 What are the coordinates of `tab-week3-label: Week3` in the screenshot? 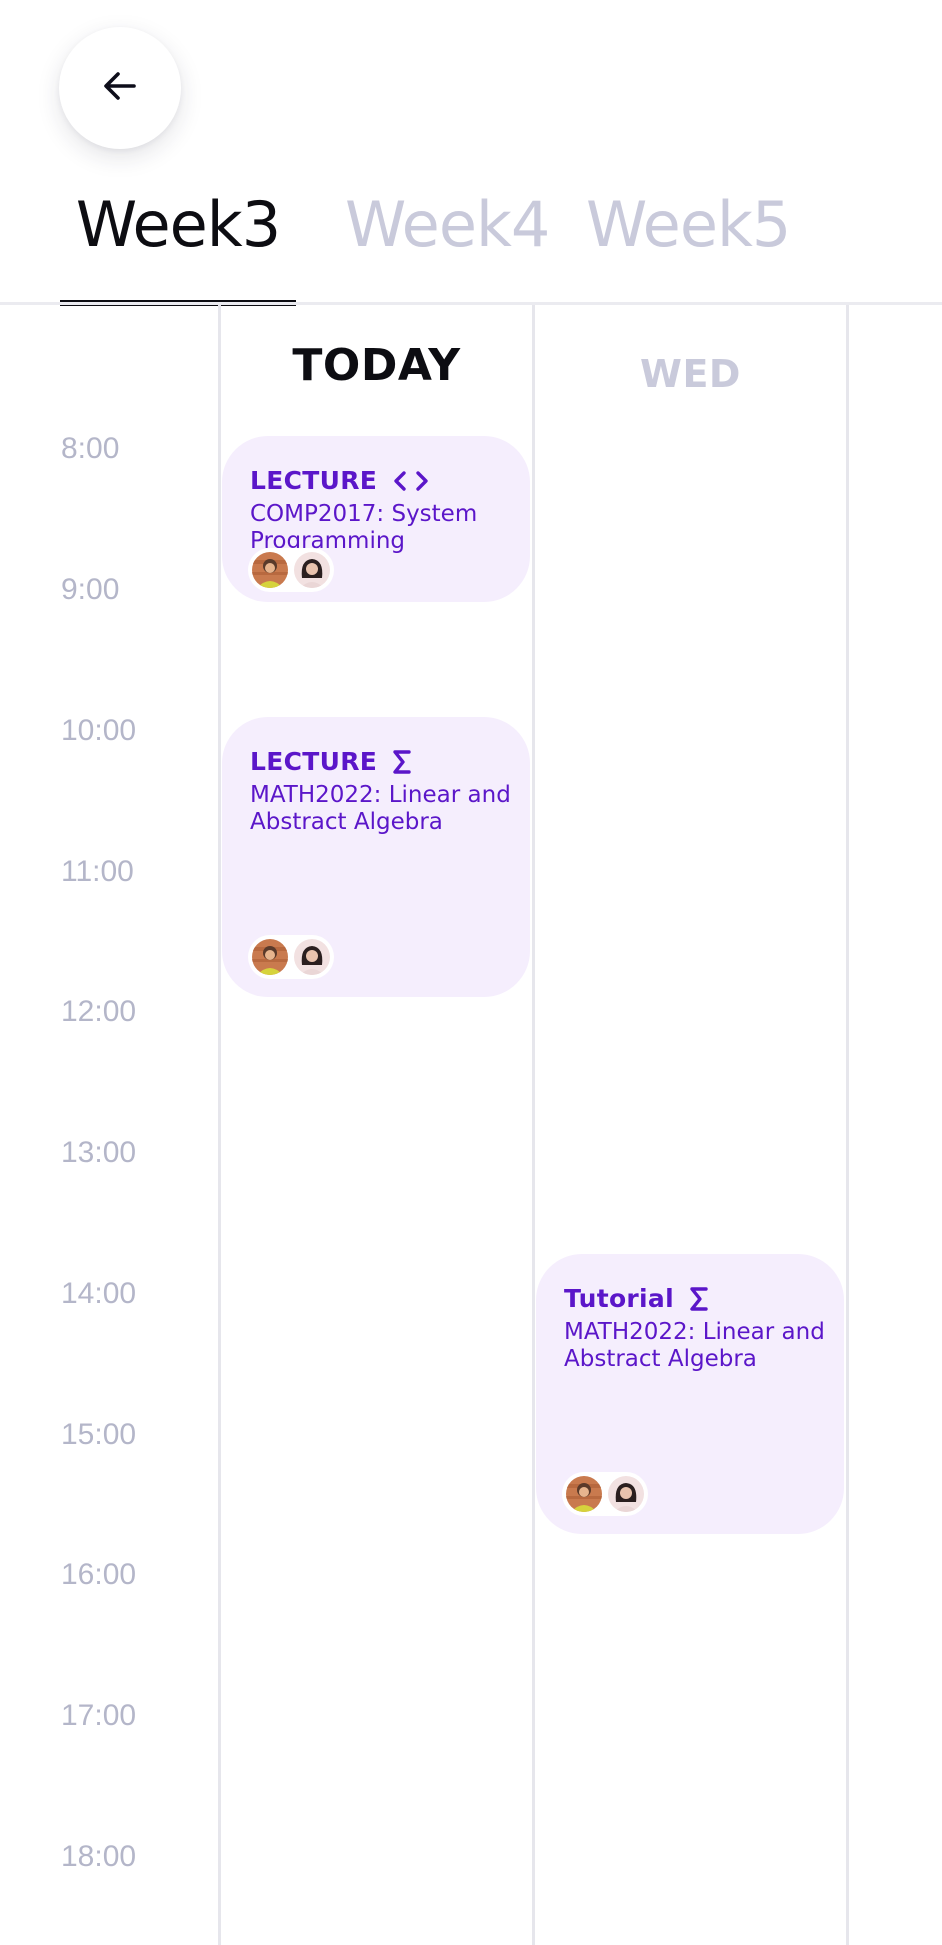 It's located at (178, 224).